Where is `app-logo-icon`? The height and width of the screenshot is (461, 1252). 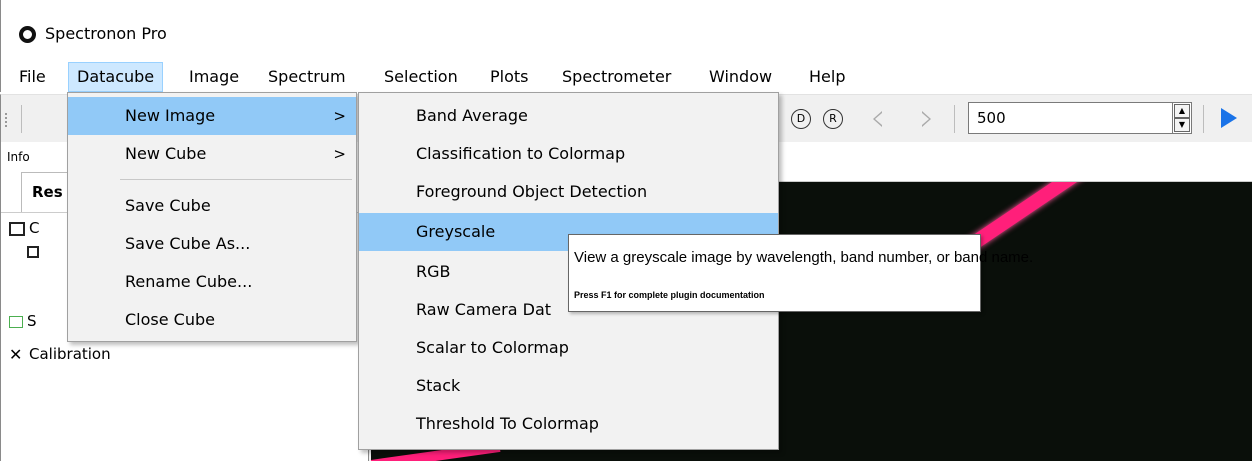 app-logo-icon is located at coordinates (27, 34).